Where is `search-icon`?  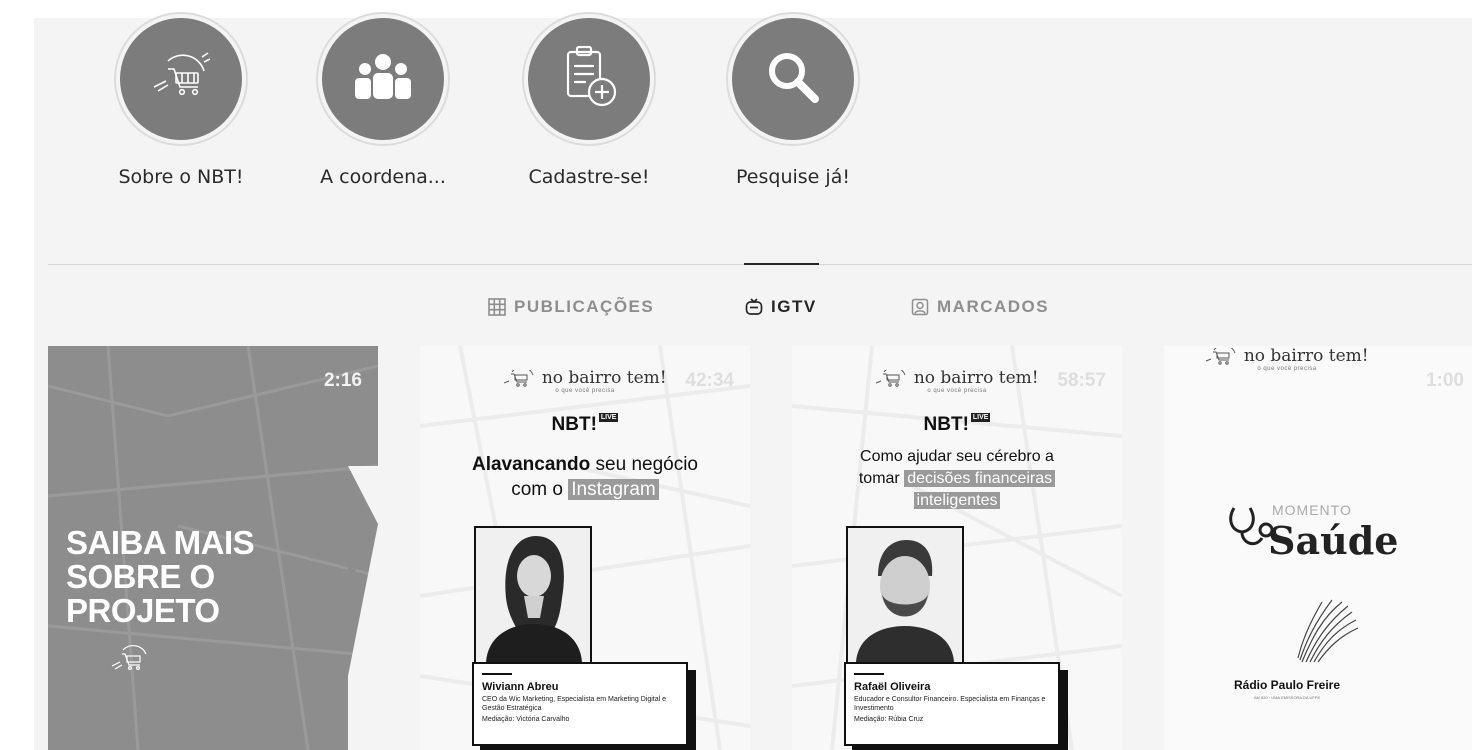
search-icon is located at coordinates (793, 79).